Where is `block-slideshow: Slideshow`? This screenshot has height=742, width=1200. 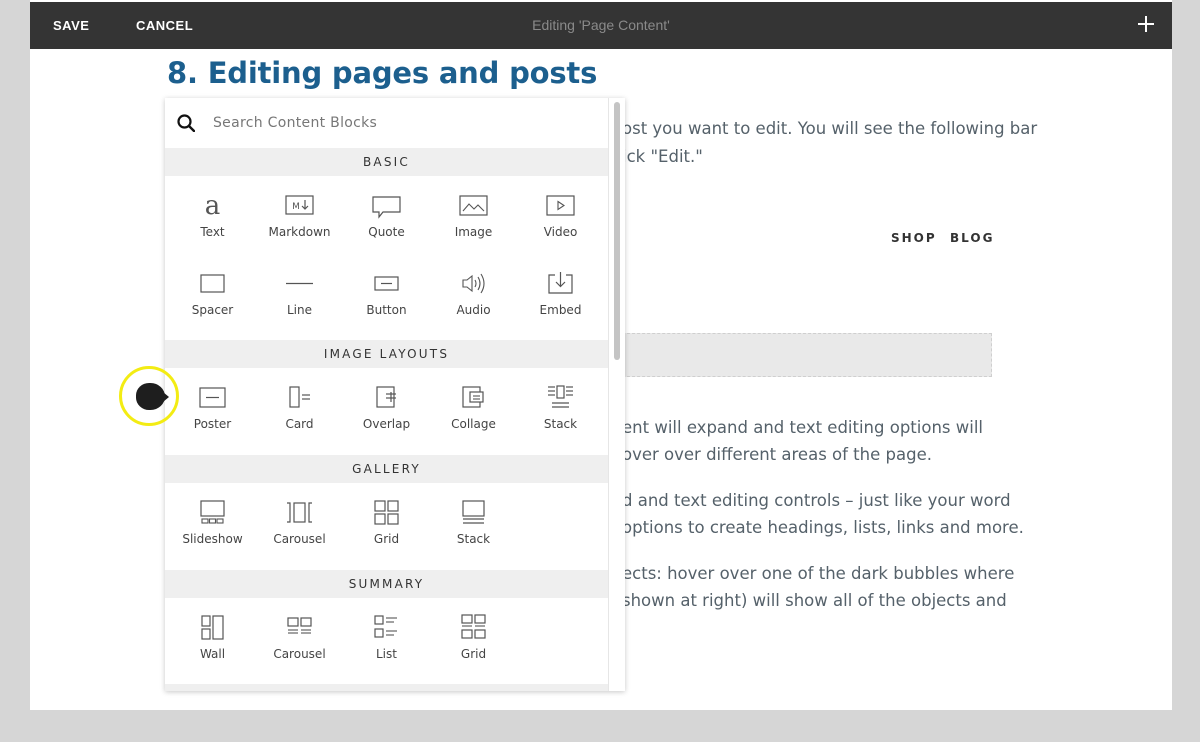
block-slideshow: Slideshow is located at coordinates (212, 533).